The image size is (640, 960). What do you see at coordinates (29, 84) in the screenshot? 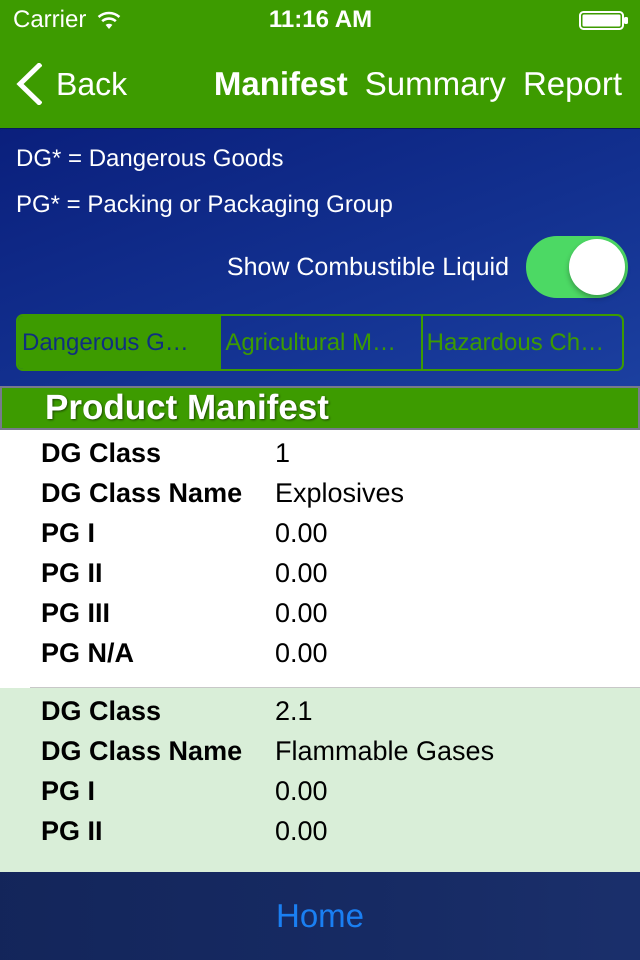
I see `chevron-left-icon` at bounding box center [29, 84].